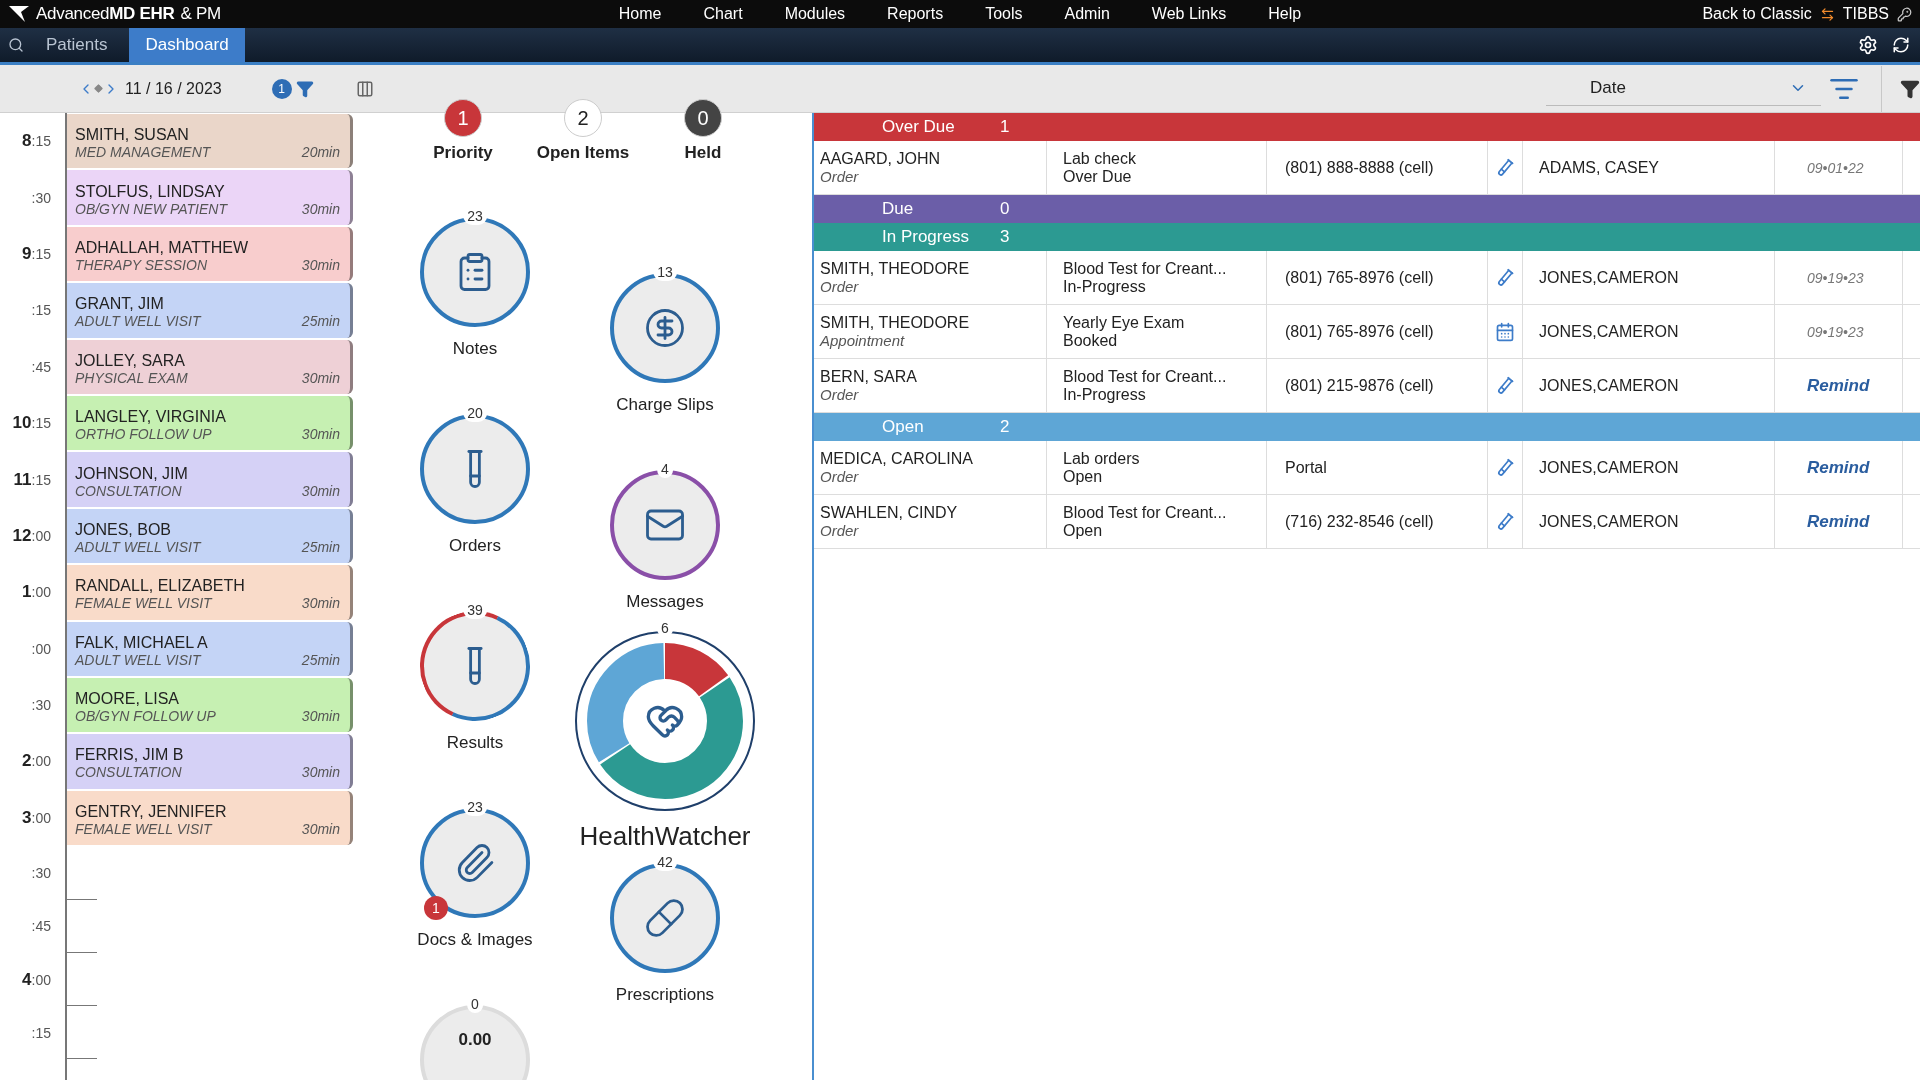  What do you see at coordinates (1835, 277) in the screenshot?
I see `date-text: 09•19•23` at bounding box center [1835, 277].